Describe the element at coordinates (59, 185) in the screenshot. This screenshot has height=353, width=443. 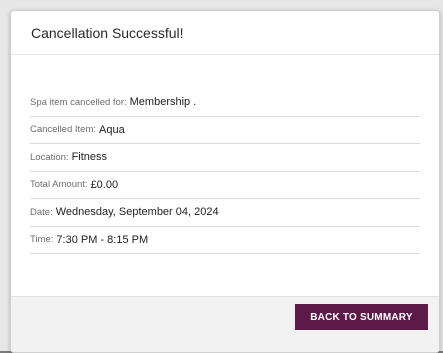
I see `detail-label: Total Amount:` at that location.